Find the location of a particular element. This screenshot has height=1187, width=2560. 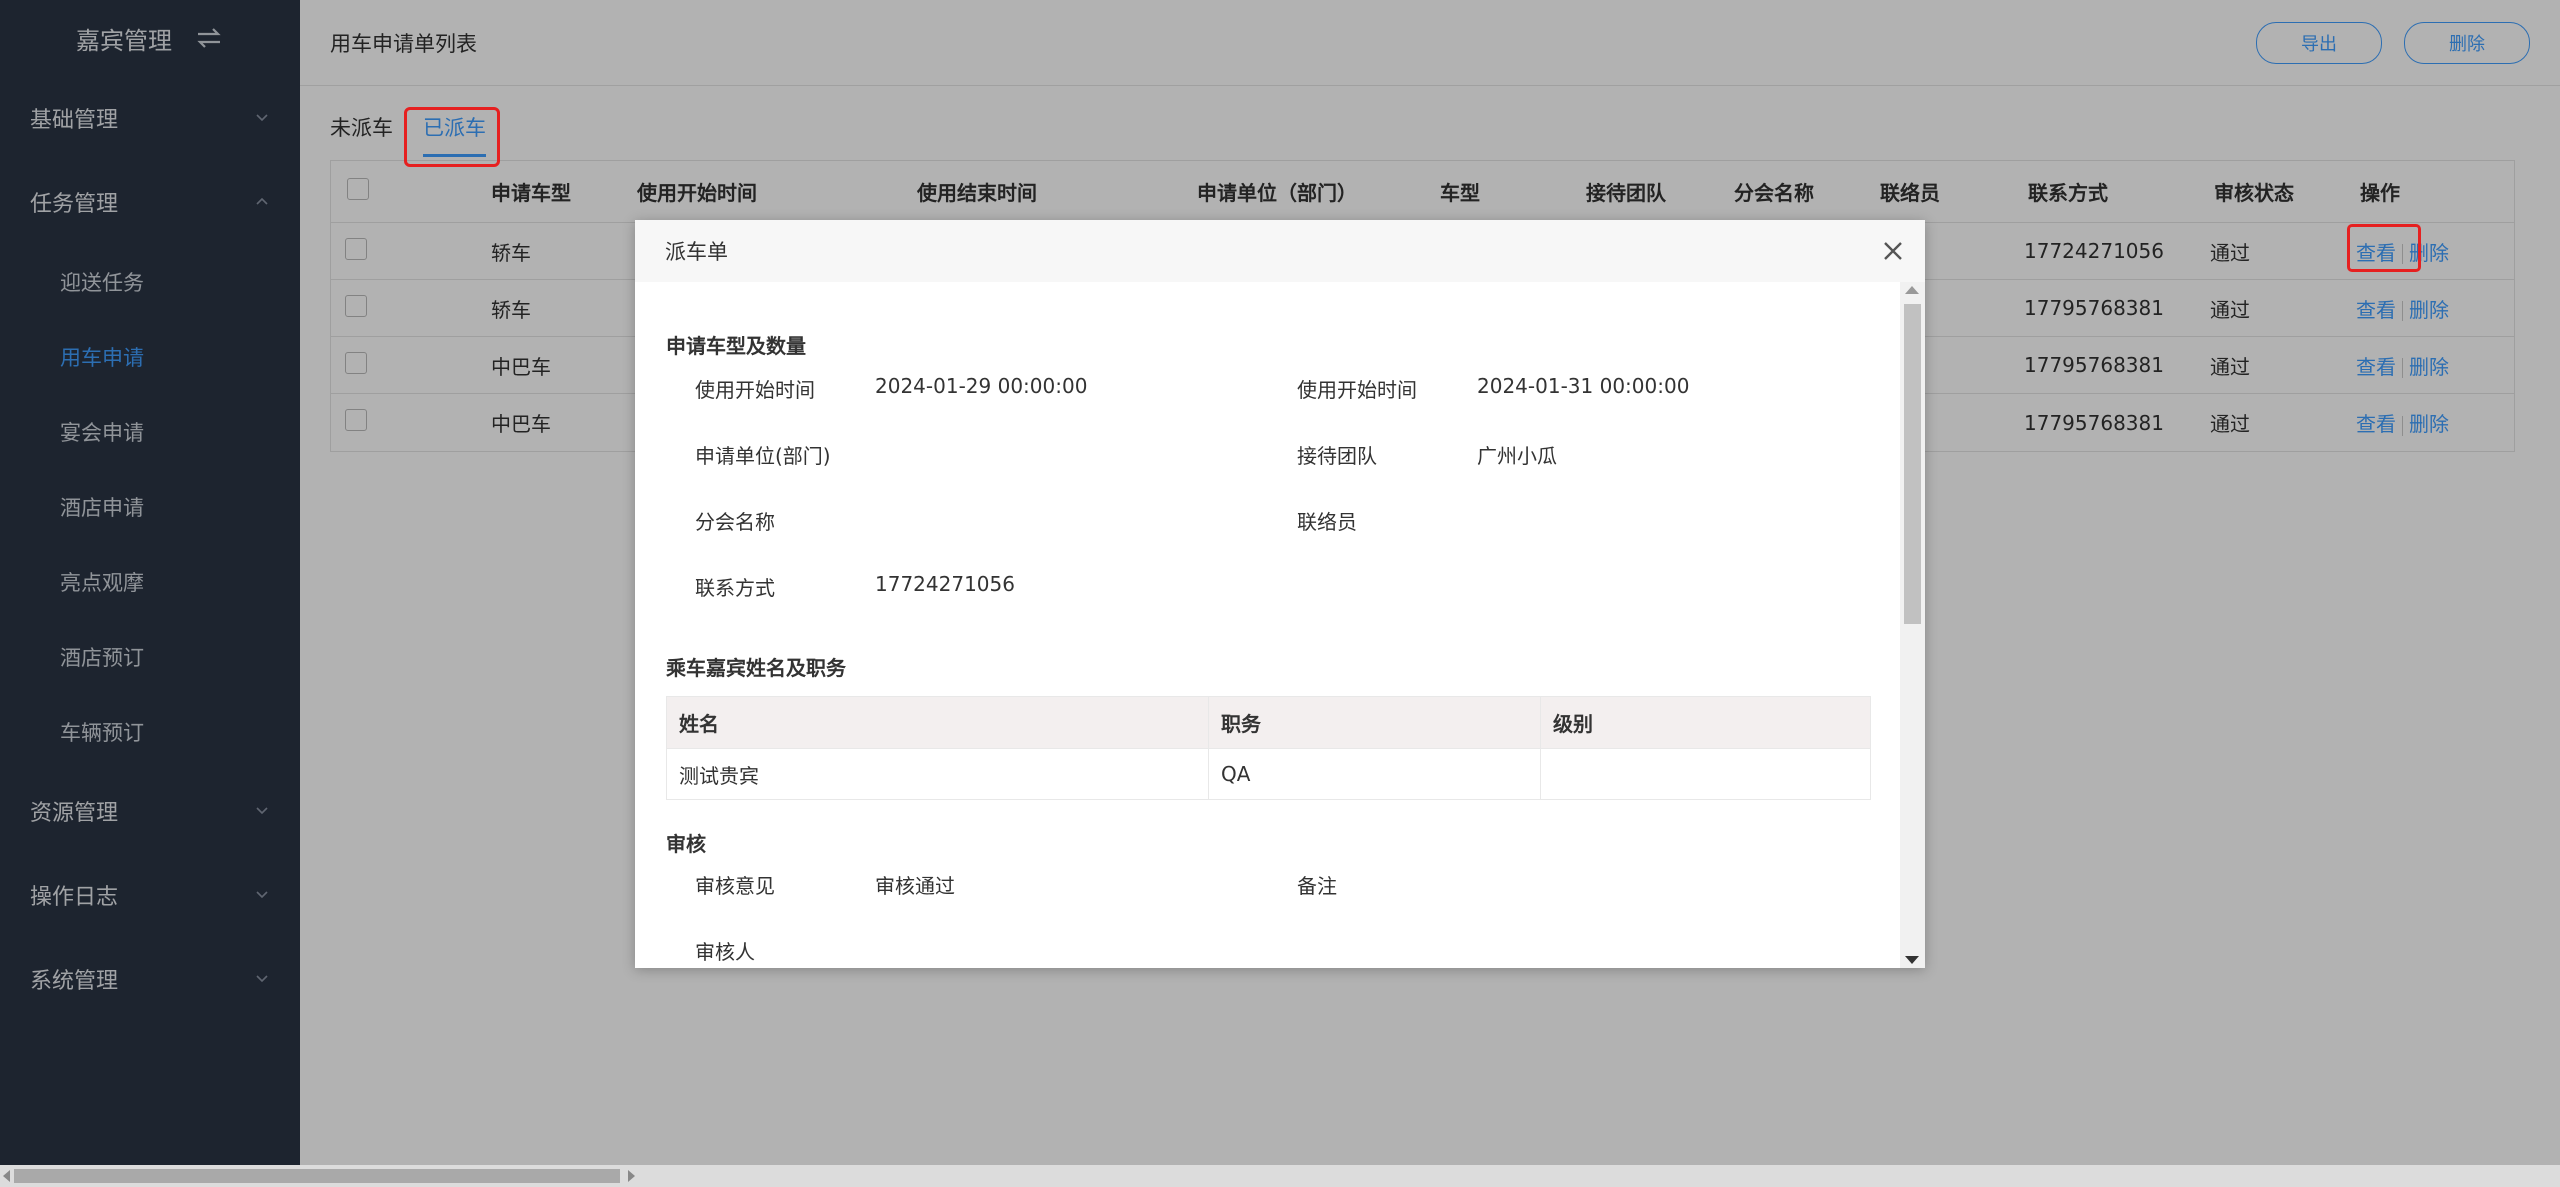

scroll-up-arrow-icon is located at coordinates (1912, 290).